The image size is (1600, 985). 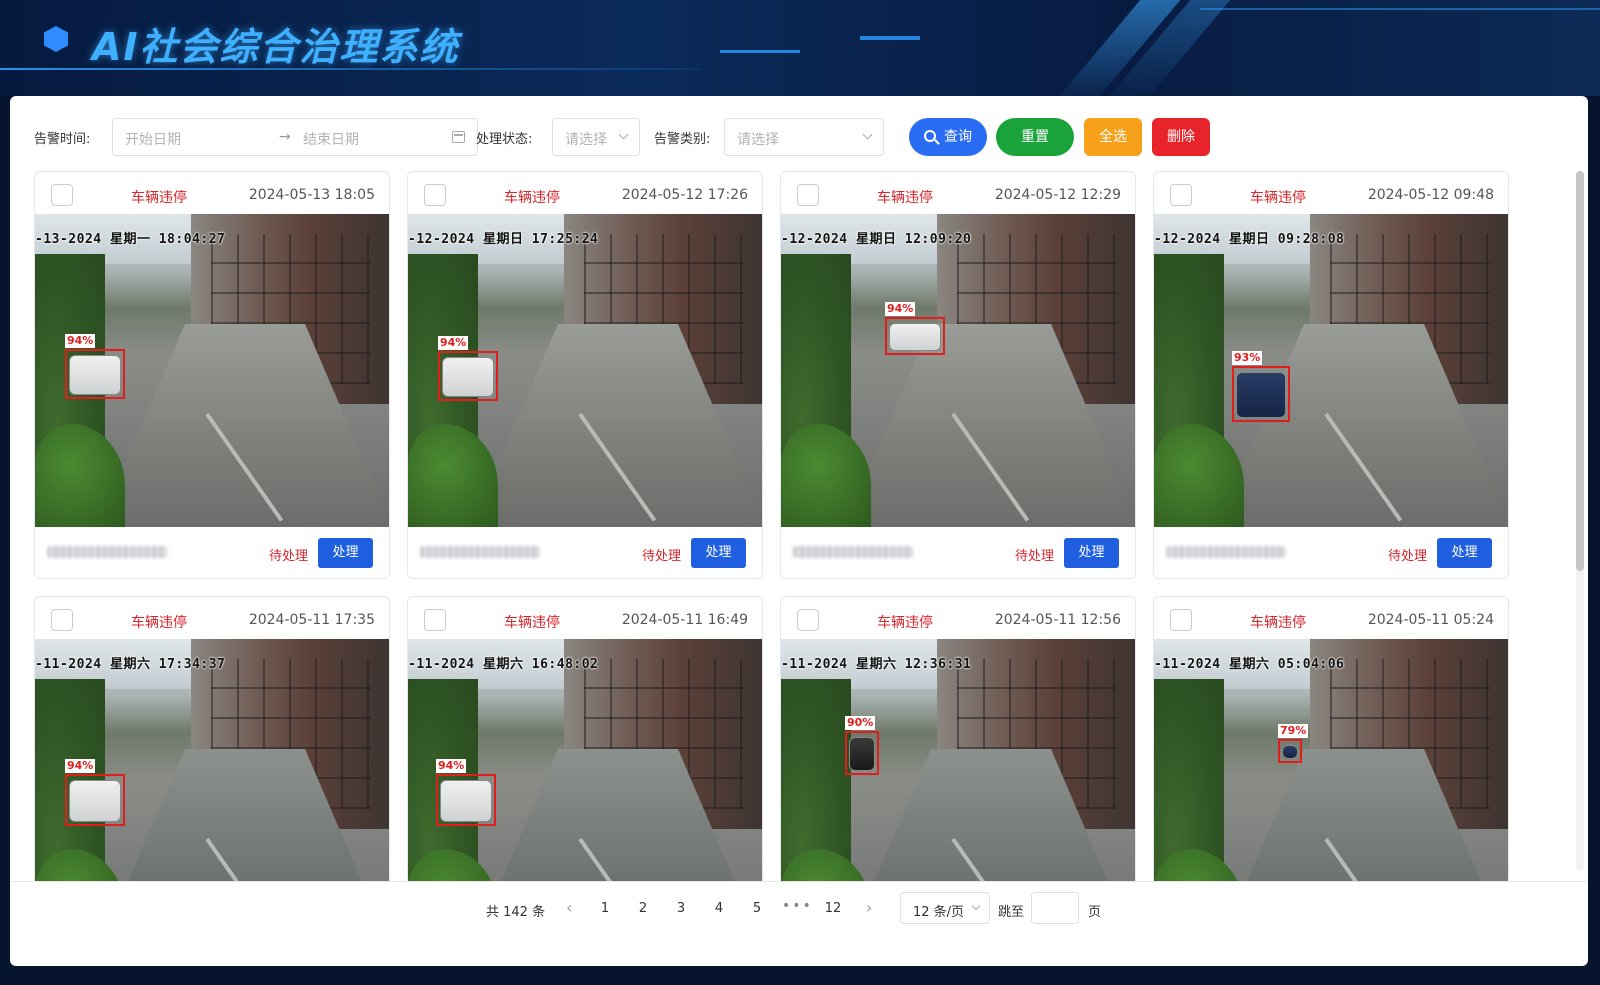 I want to click on camera-osd-timestamp: -11-2024 星期六 12:36:31, so click(x=876, y=664).